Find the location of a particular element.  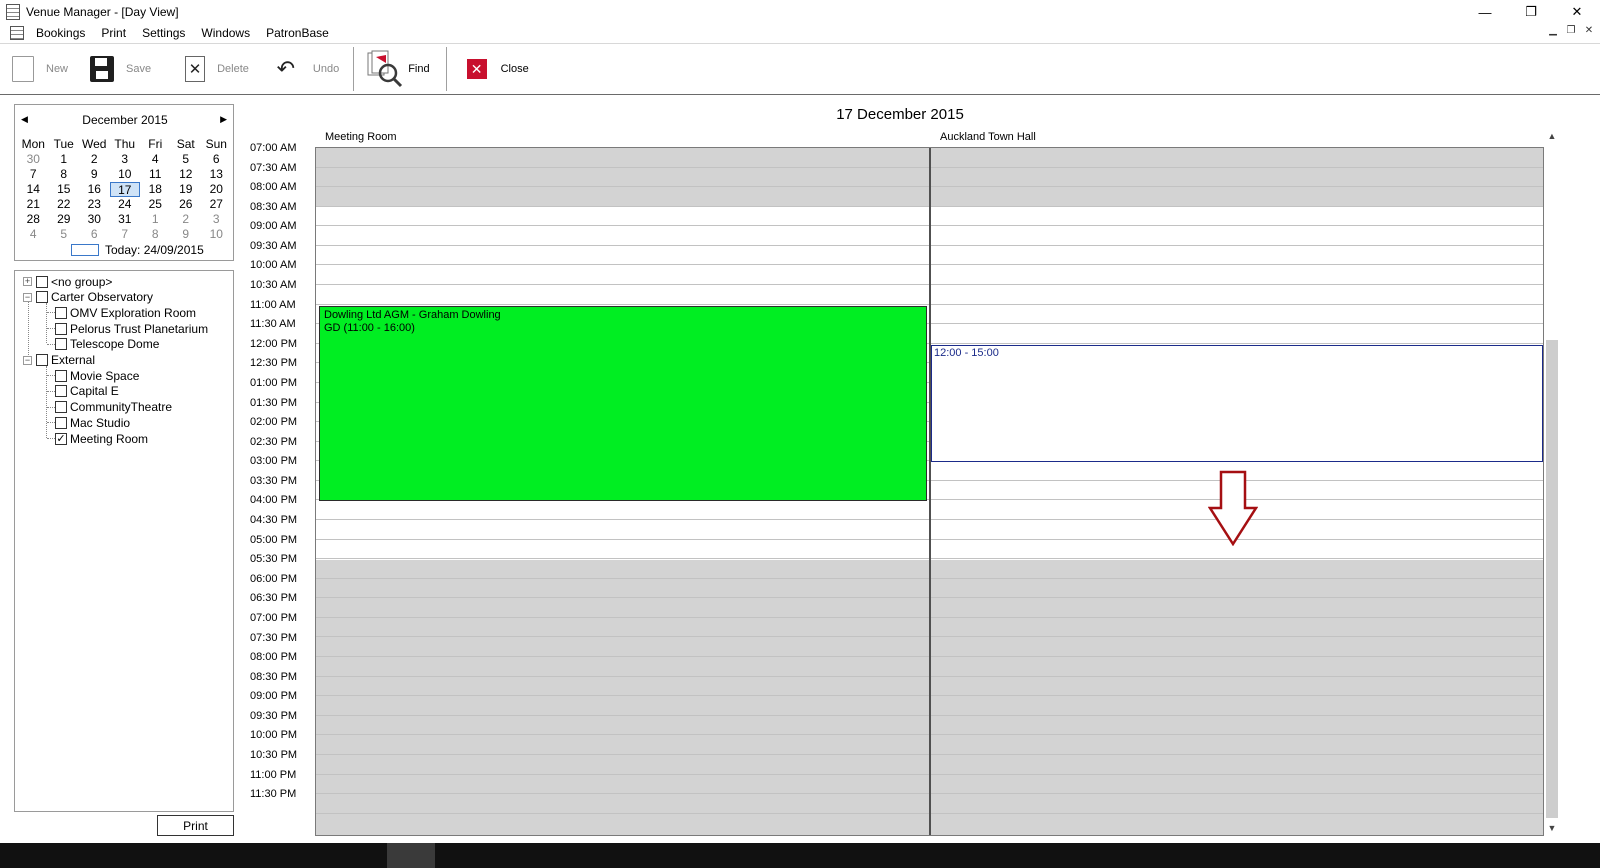

tree-node: − Carter Observatory is located at coordinates (88, 297).